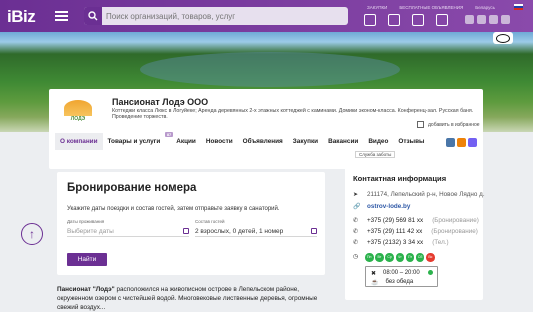 The height and width of the screenshot is (312, 533). I want to click on tab-about: О компании, so click(79, 141).